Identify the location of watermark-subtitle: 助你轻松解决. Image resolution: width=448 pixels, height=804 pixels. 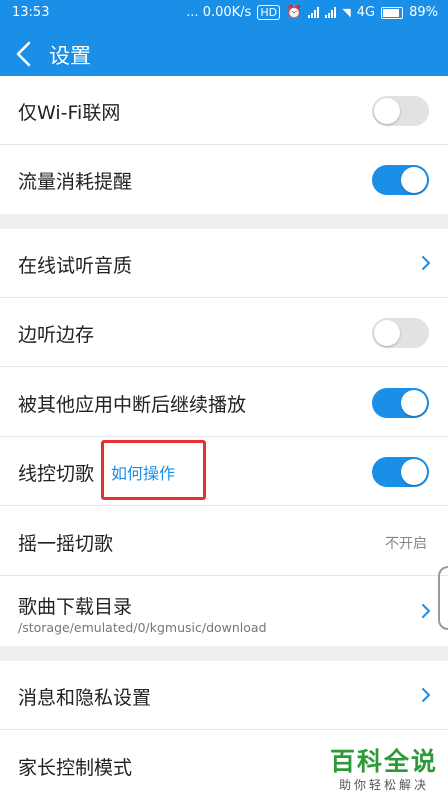
(383, 785).